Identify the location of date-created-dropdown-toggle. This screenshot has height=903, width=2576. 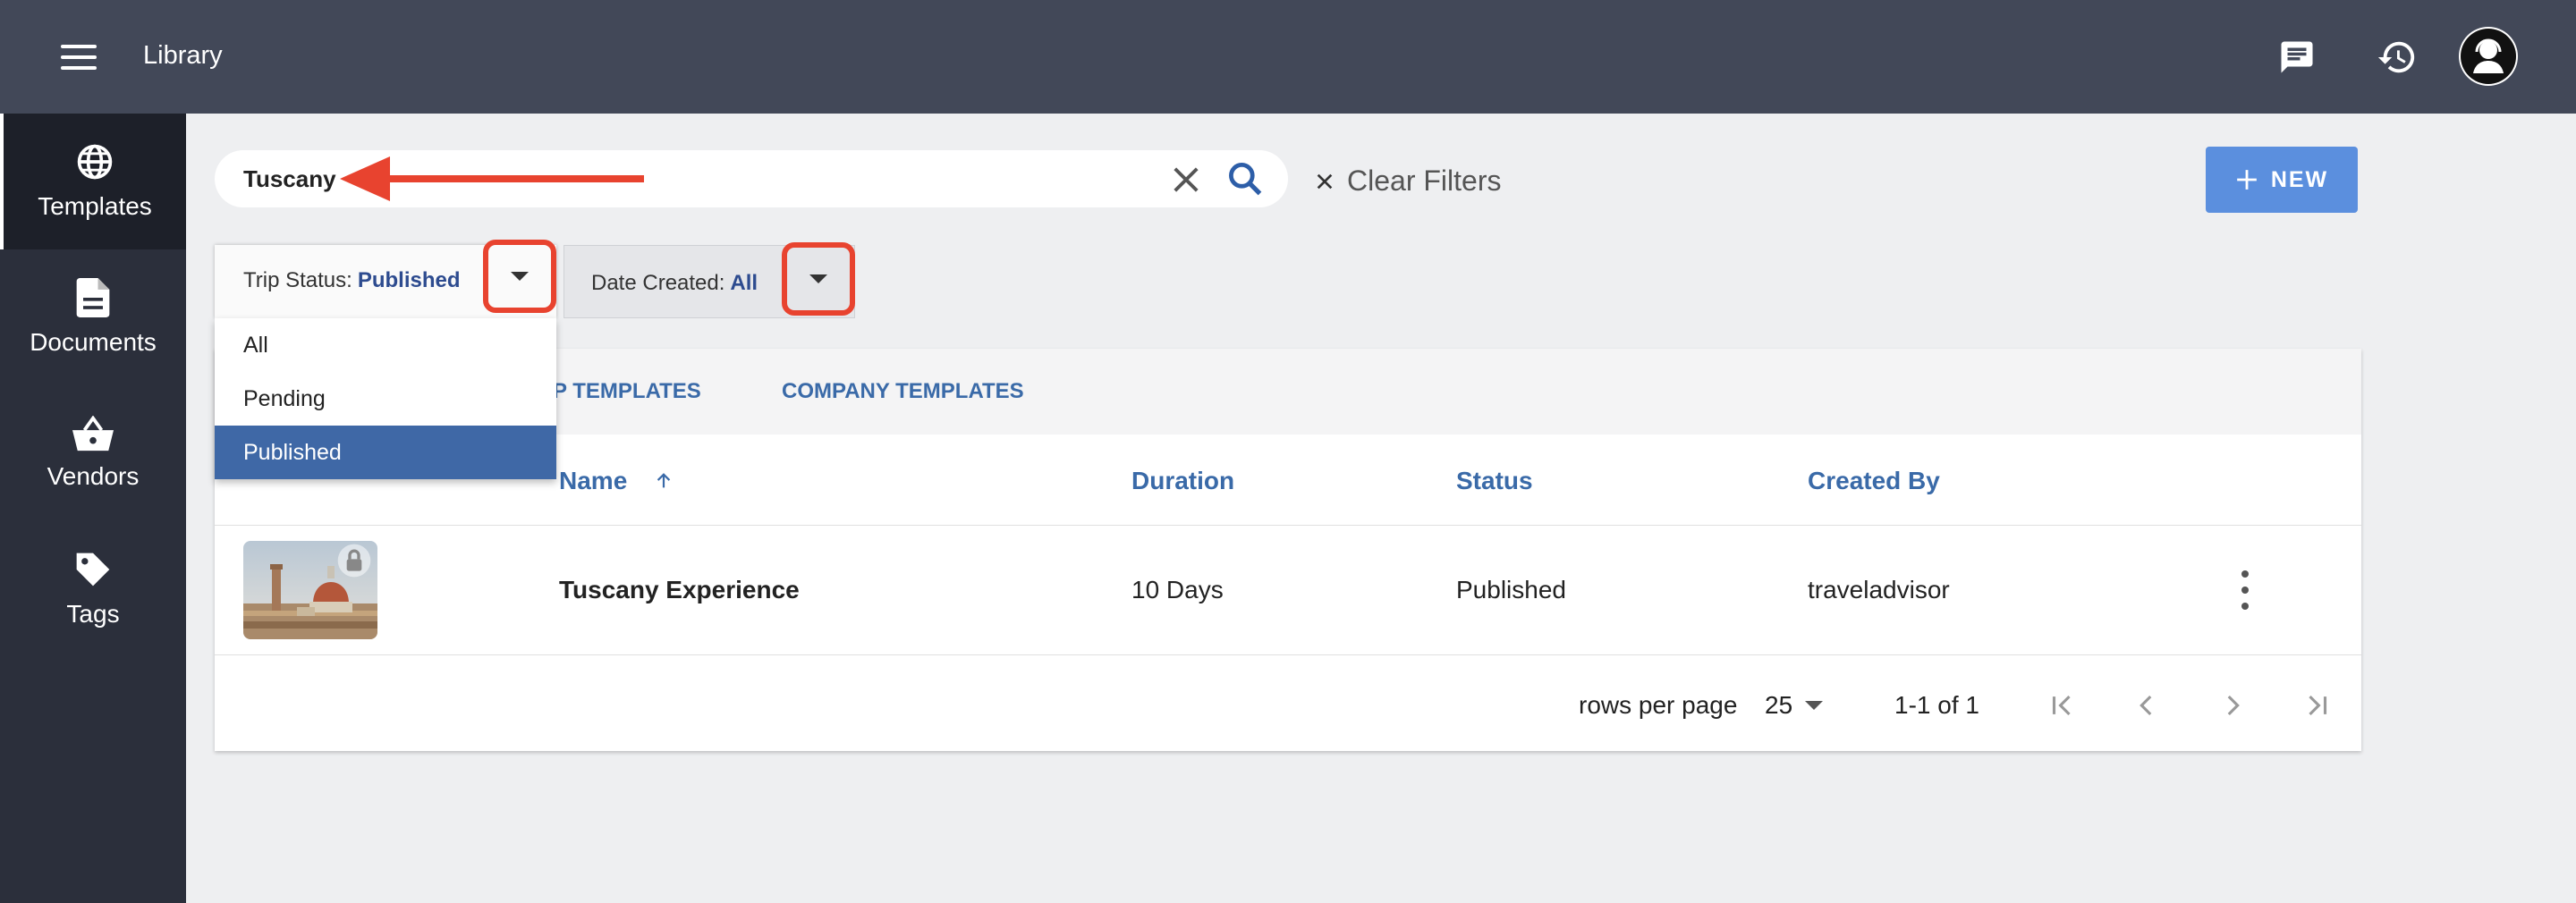
(818, 279).